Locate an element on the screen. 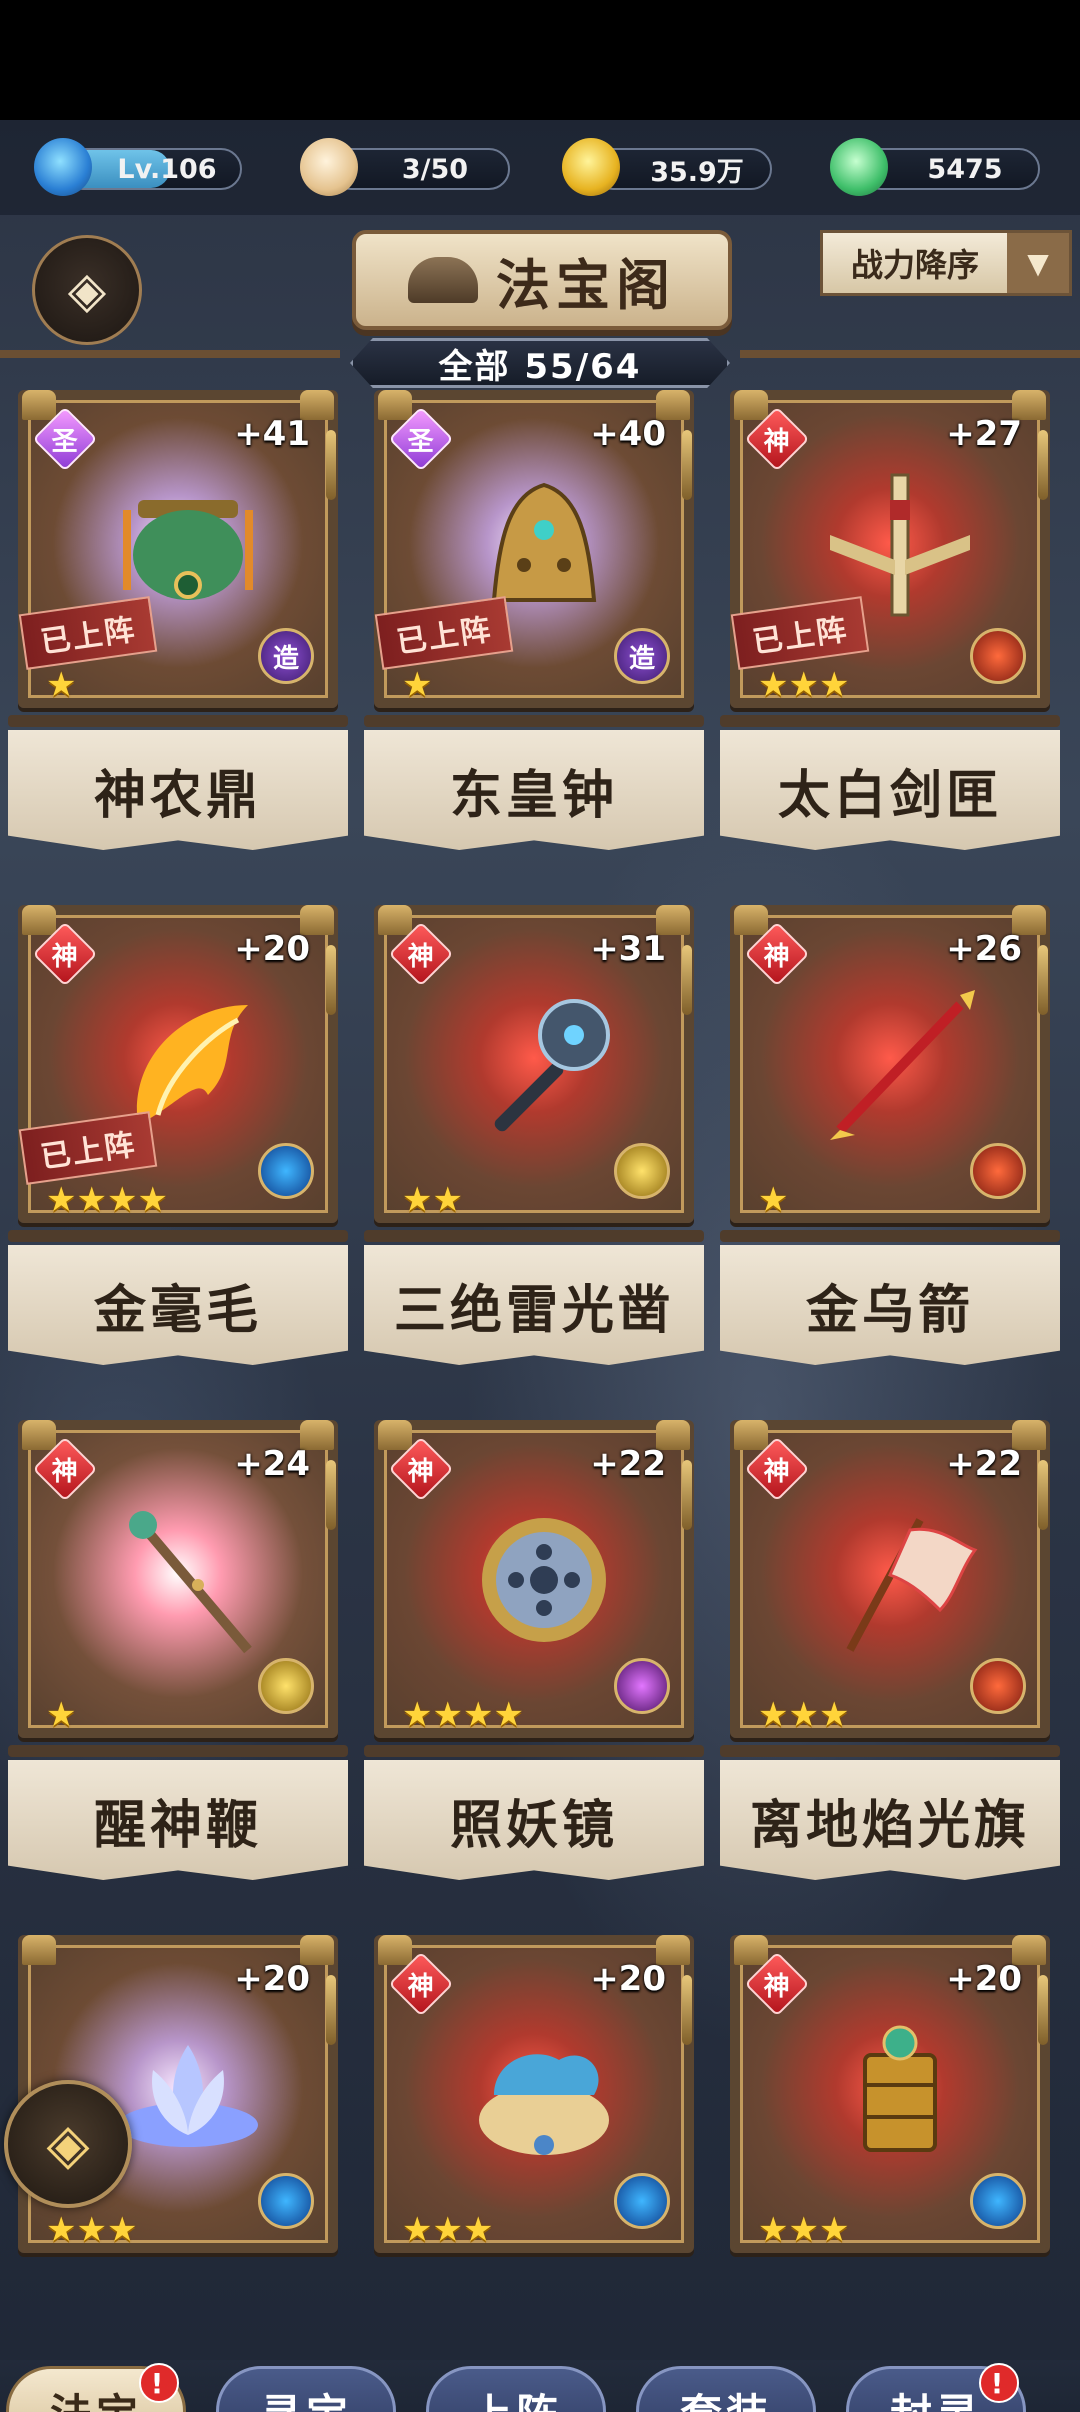 Image resolution: width=1080 pixels, height=2412 pixels. tab-2: 寻宝 is located at coordinates (306, 2389).